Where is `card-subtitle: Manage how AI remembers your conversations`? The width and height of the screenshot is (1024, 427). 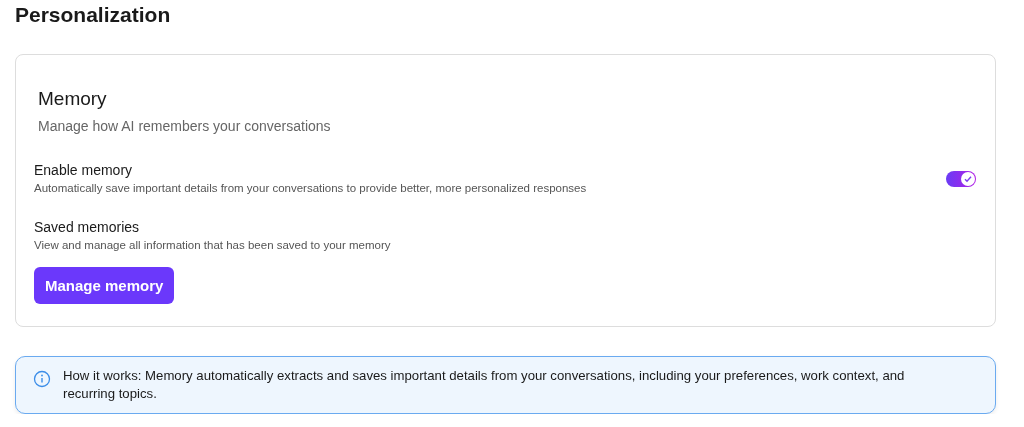 card-subtitle: Manage how AI remembers your conversations is located at coordinates (185, 126).